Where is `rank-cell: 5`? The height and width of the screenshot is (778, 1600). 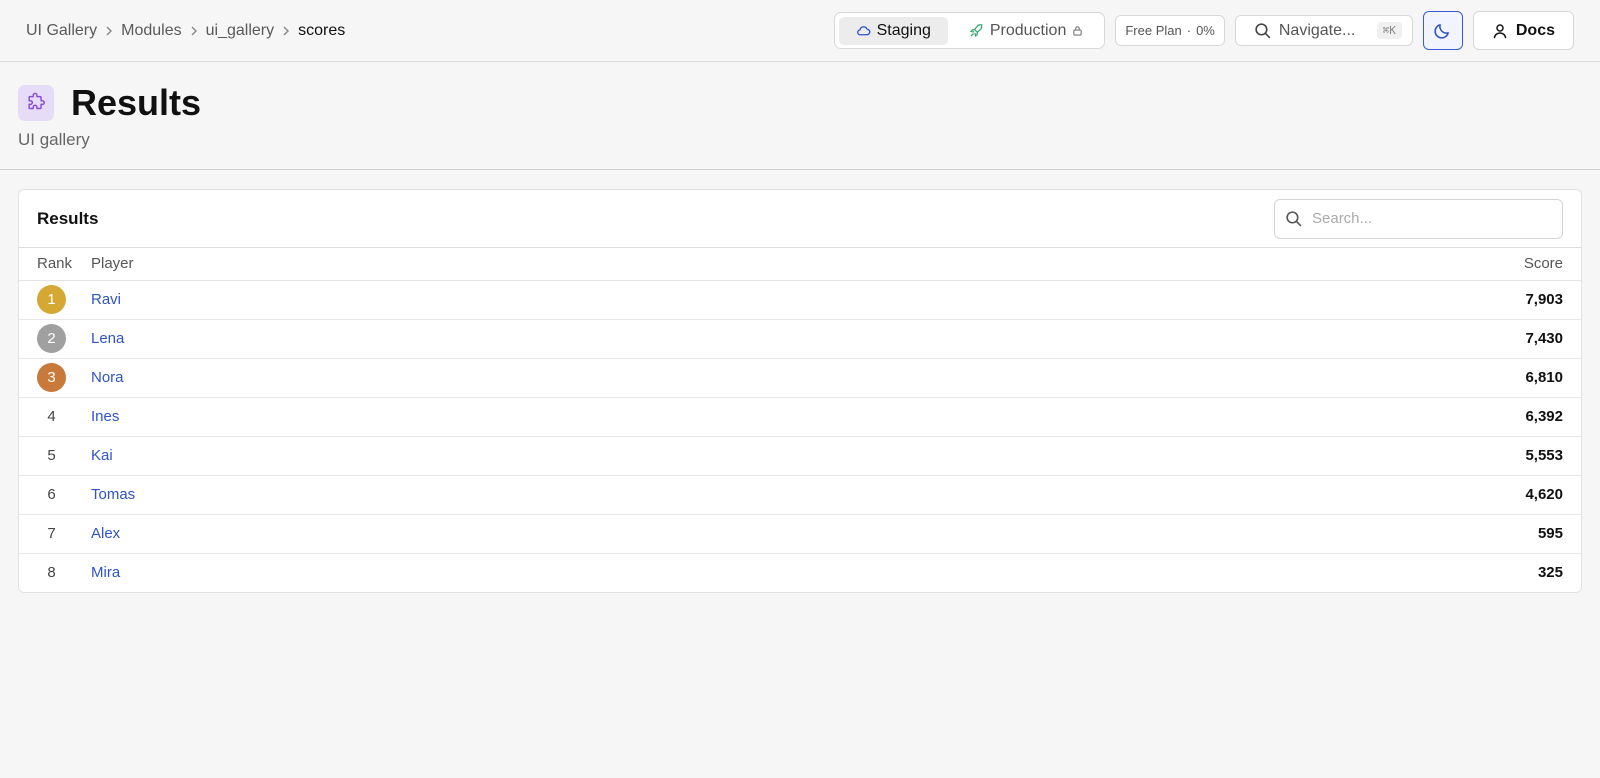
rank-cell: 5 is located at coordinates (55, 456).